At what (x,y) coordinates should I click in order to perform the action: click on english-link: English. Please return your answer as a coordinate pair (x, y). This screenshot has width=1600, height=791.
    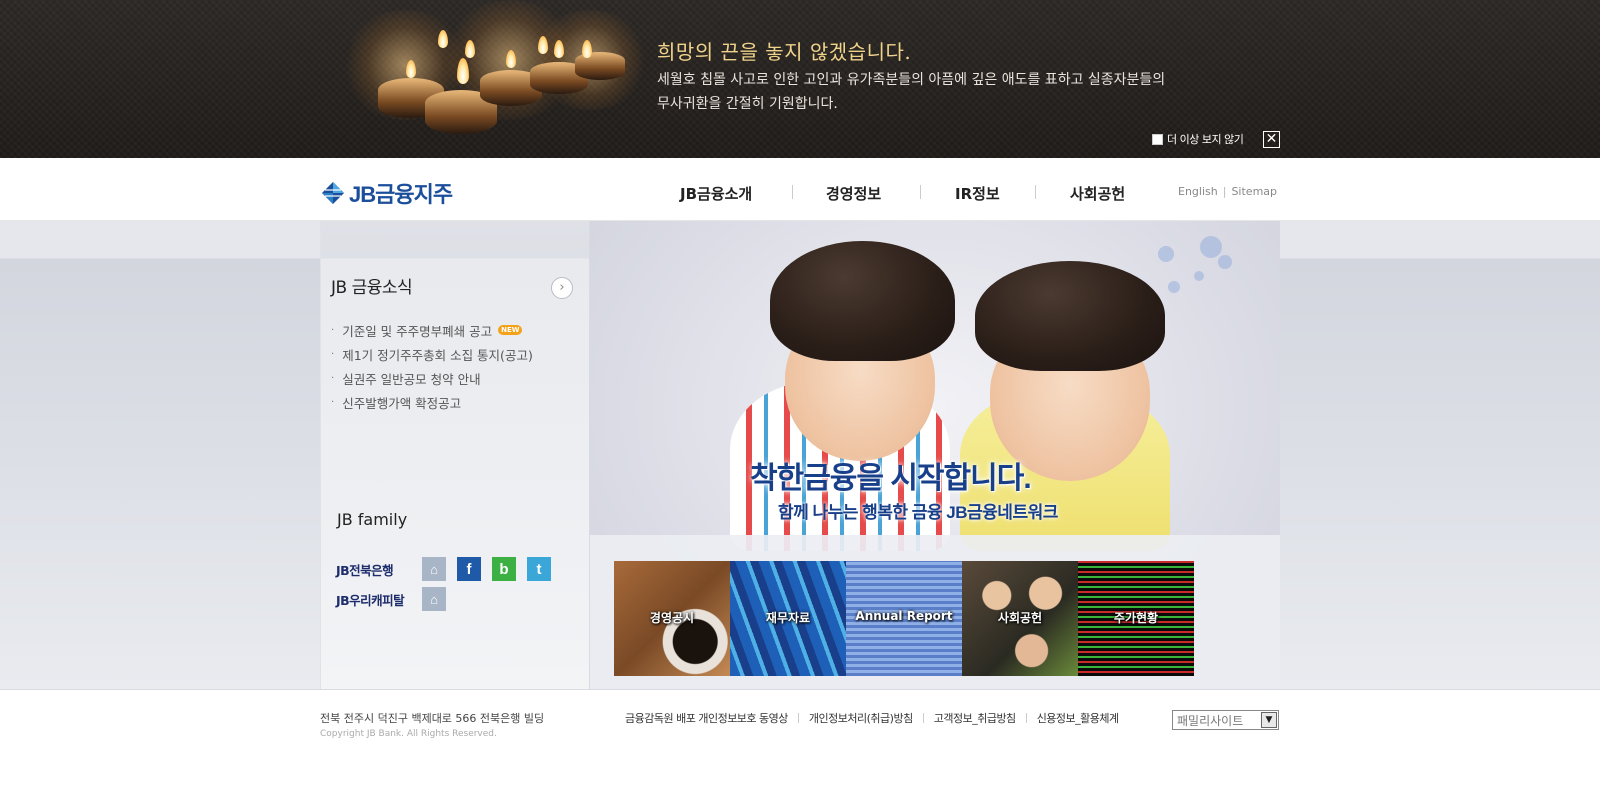
    Looking at the image, I should click on (1198, 191).